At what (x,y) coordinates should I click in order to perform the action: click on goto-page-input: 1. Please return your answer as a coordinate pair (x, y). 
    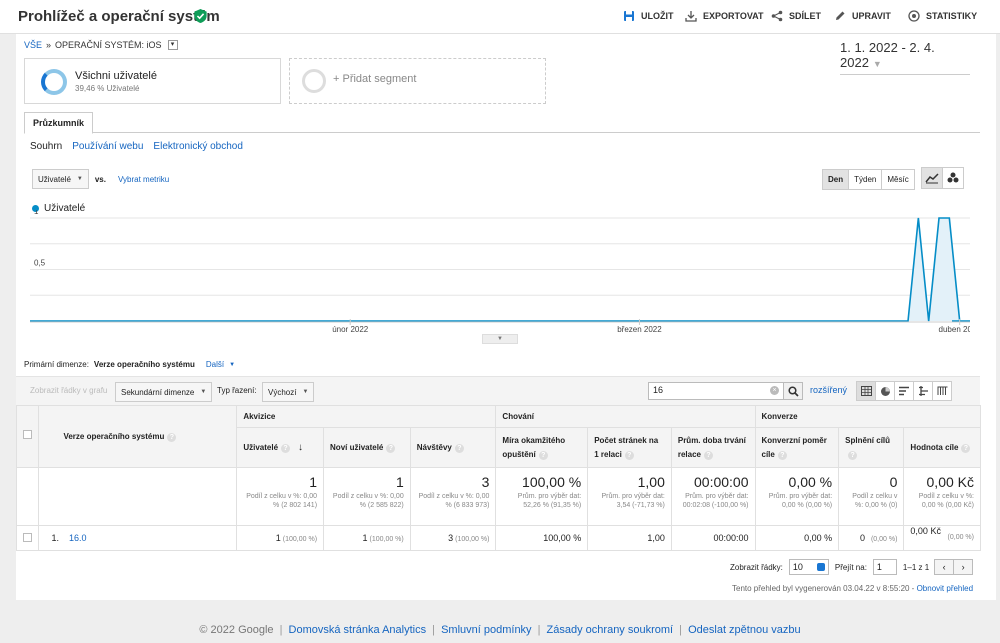
    Looking at the image, I should click on (884, 567).